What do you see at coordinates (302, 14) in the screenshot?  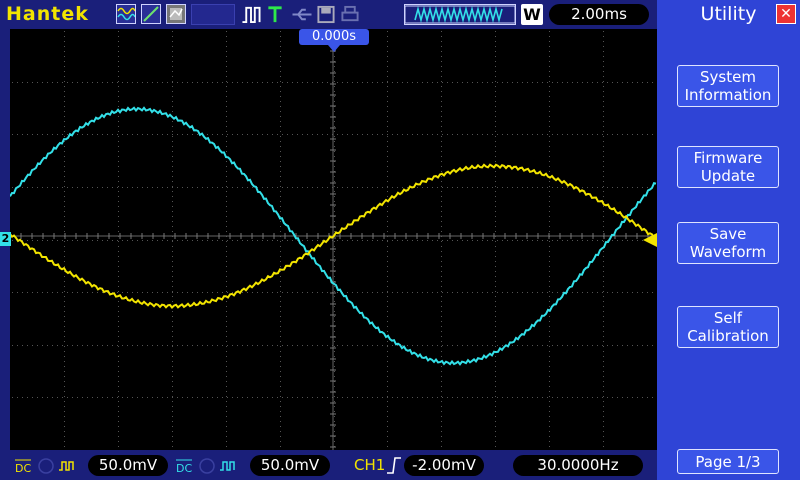 I see `usb-icon` at bounding box center [302, 14].